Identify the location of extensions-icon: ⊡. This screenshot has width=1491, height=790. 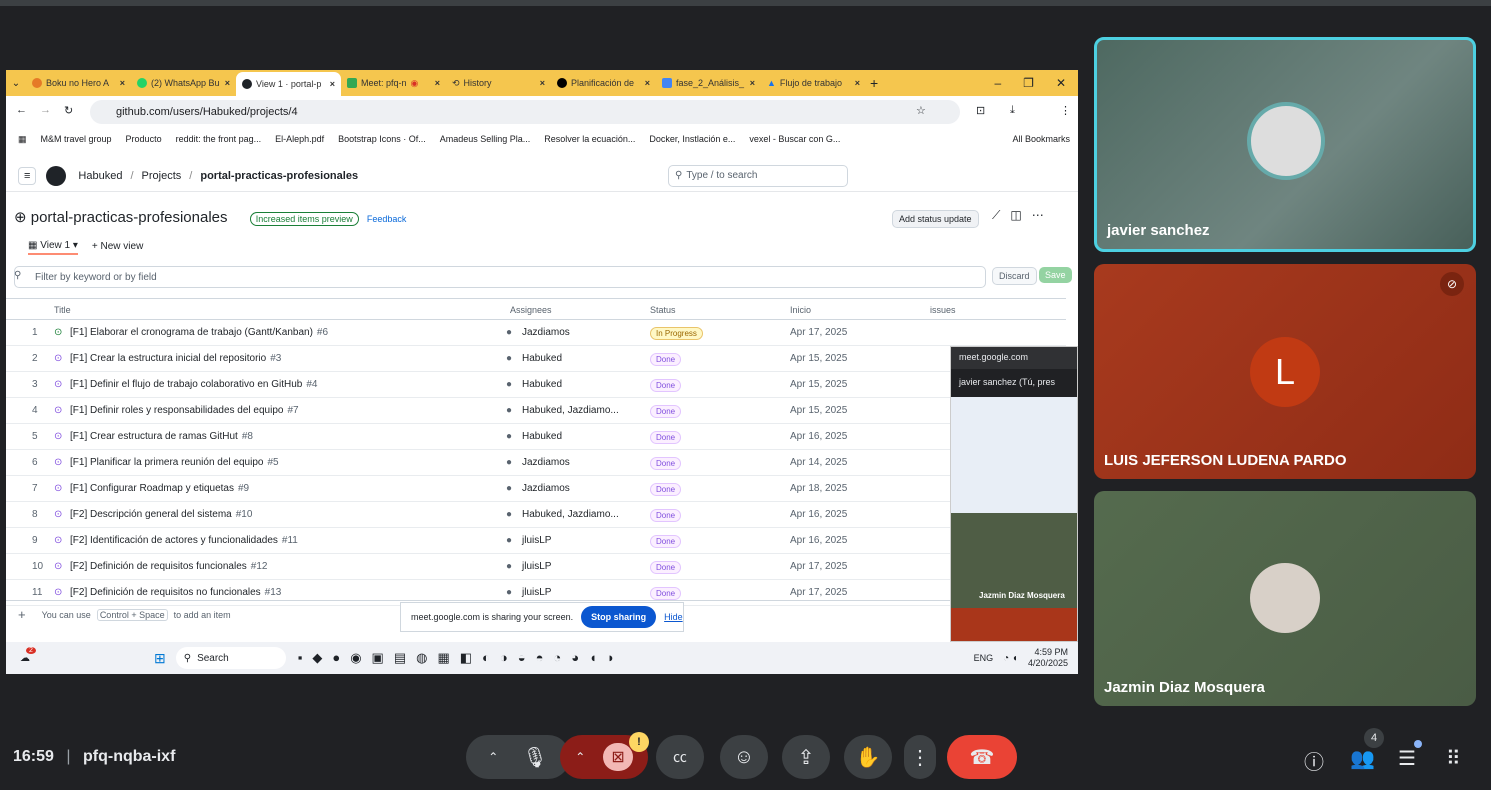
(980, 110).